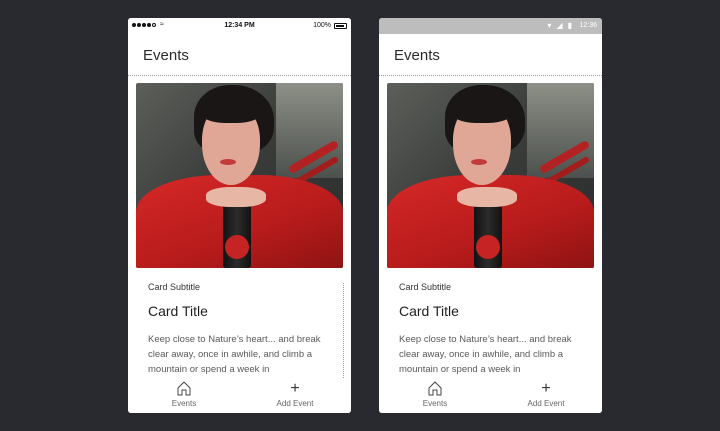  Describe the element at coordinates (588, 25) in the screenshot. I see `status-time: 12:36` at that location.